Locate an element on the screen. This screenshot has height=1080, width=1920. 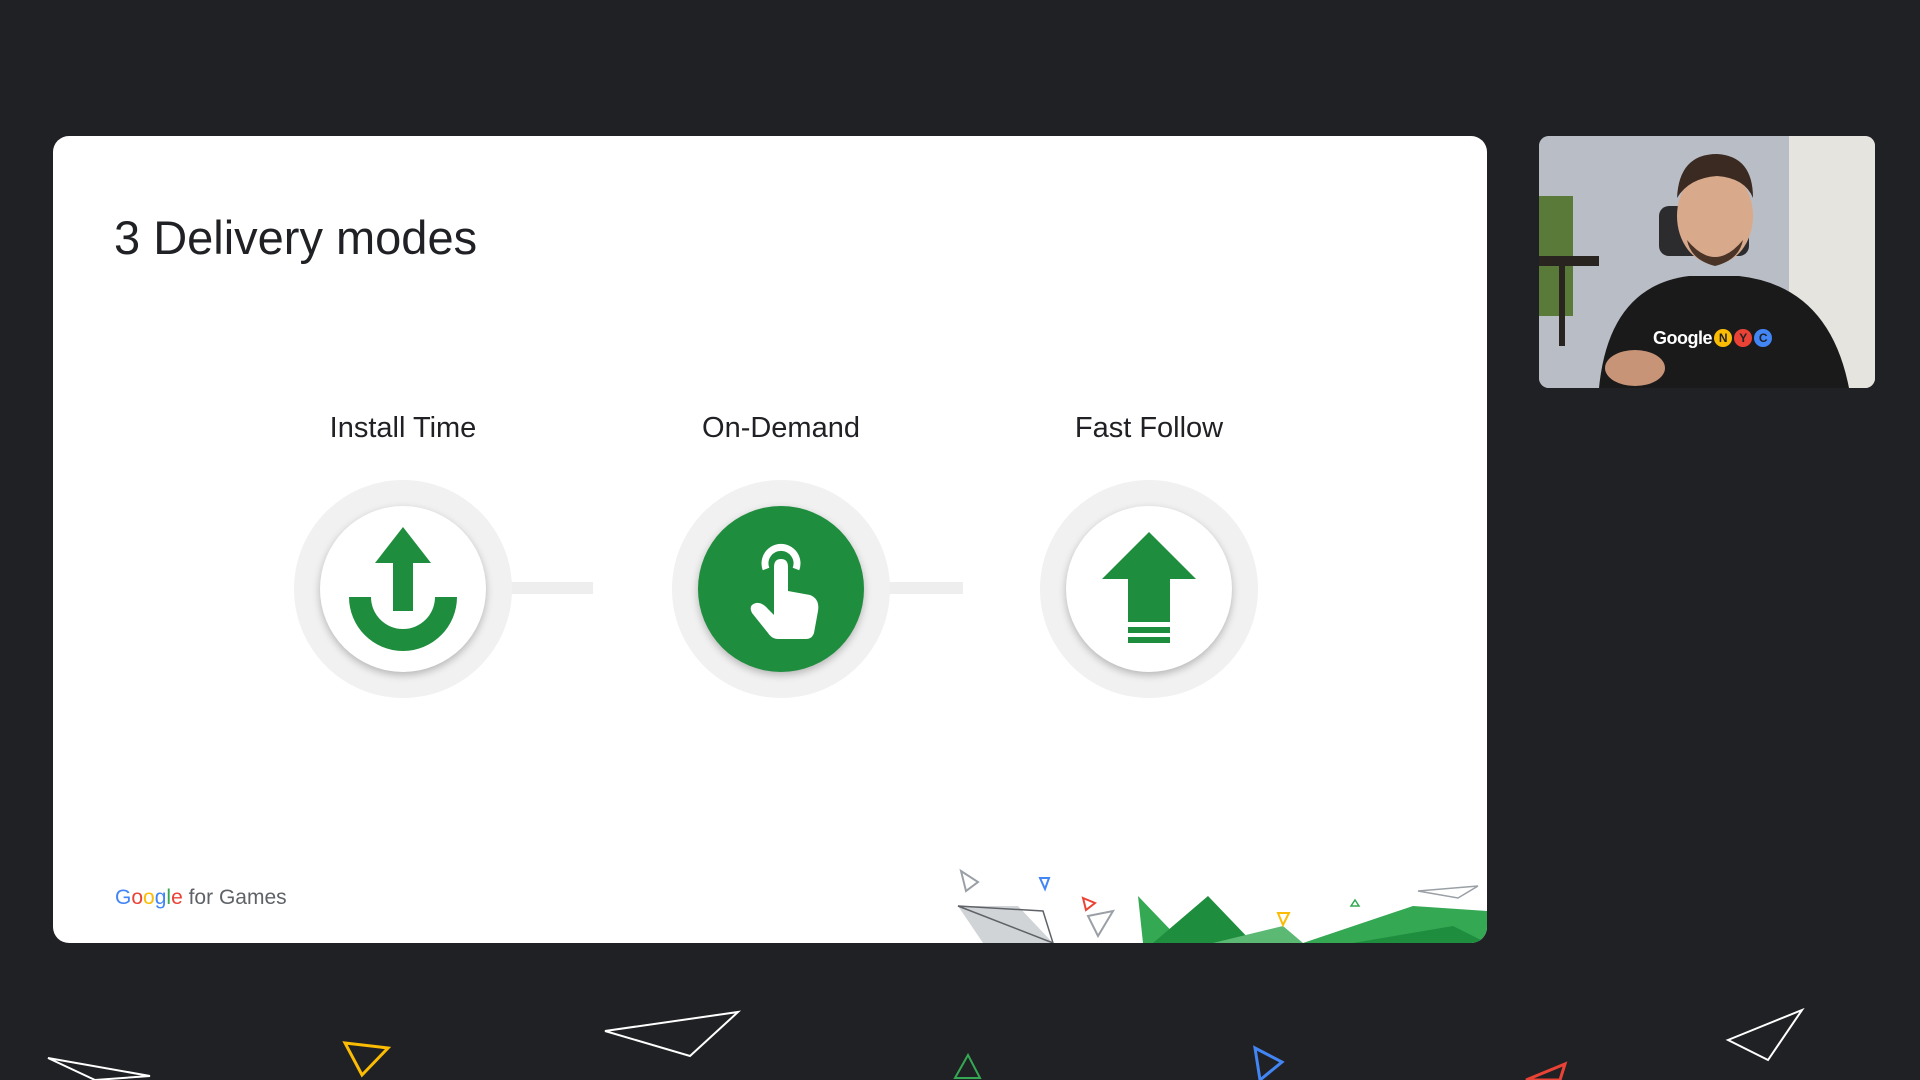
speaker-figure is located at coordinates (1707, 262).